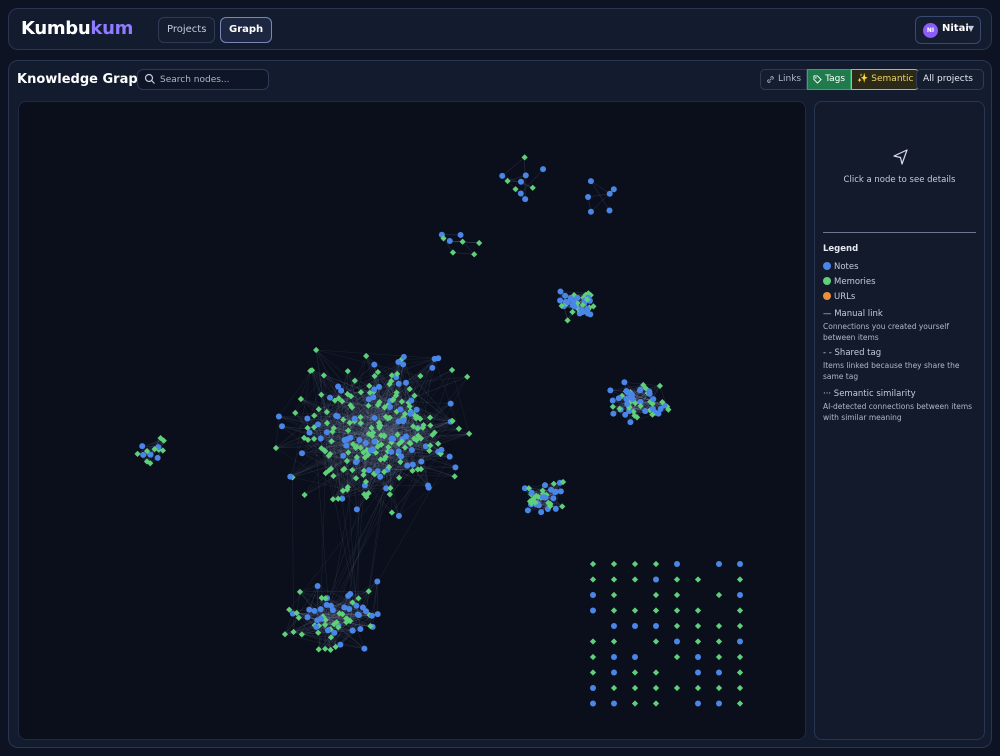  What do you see at coordinates (829, 79) in the screenshot?
I see `filter-tags-button: Tags` at bounding box center [829, 79].